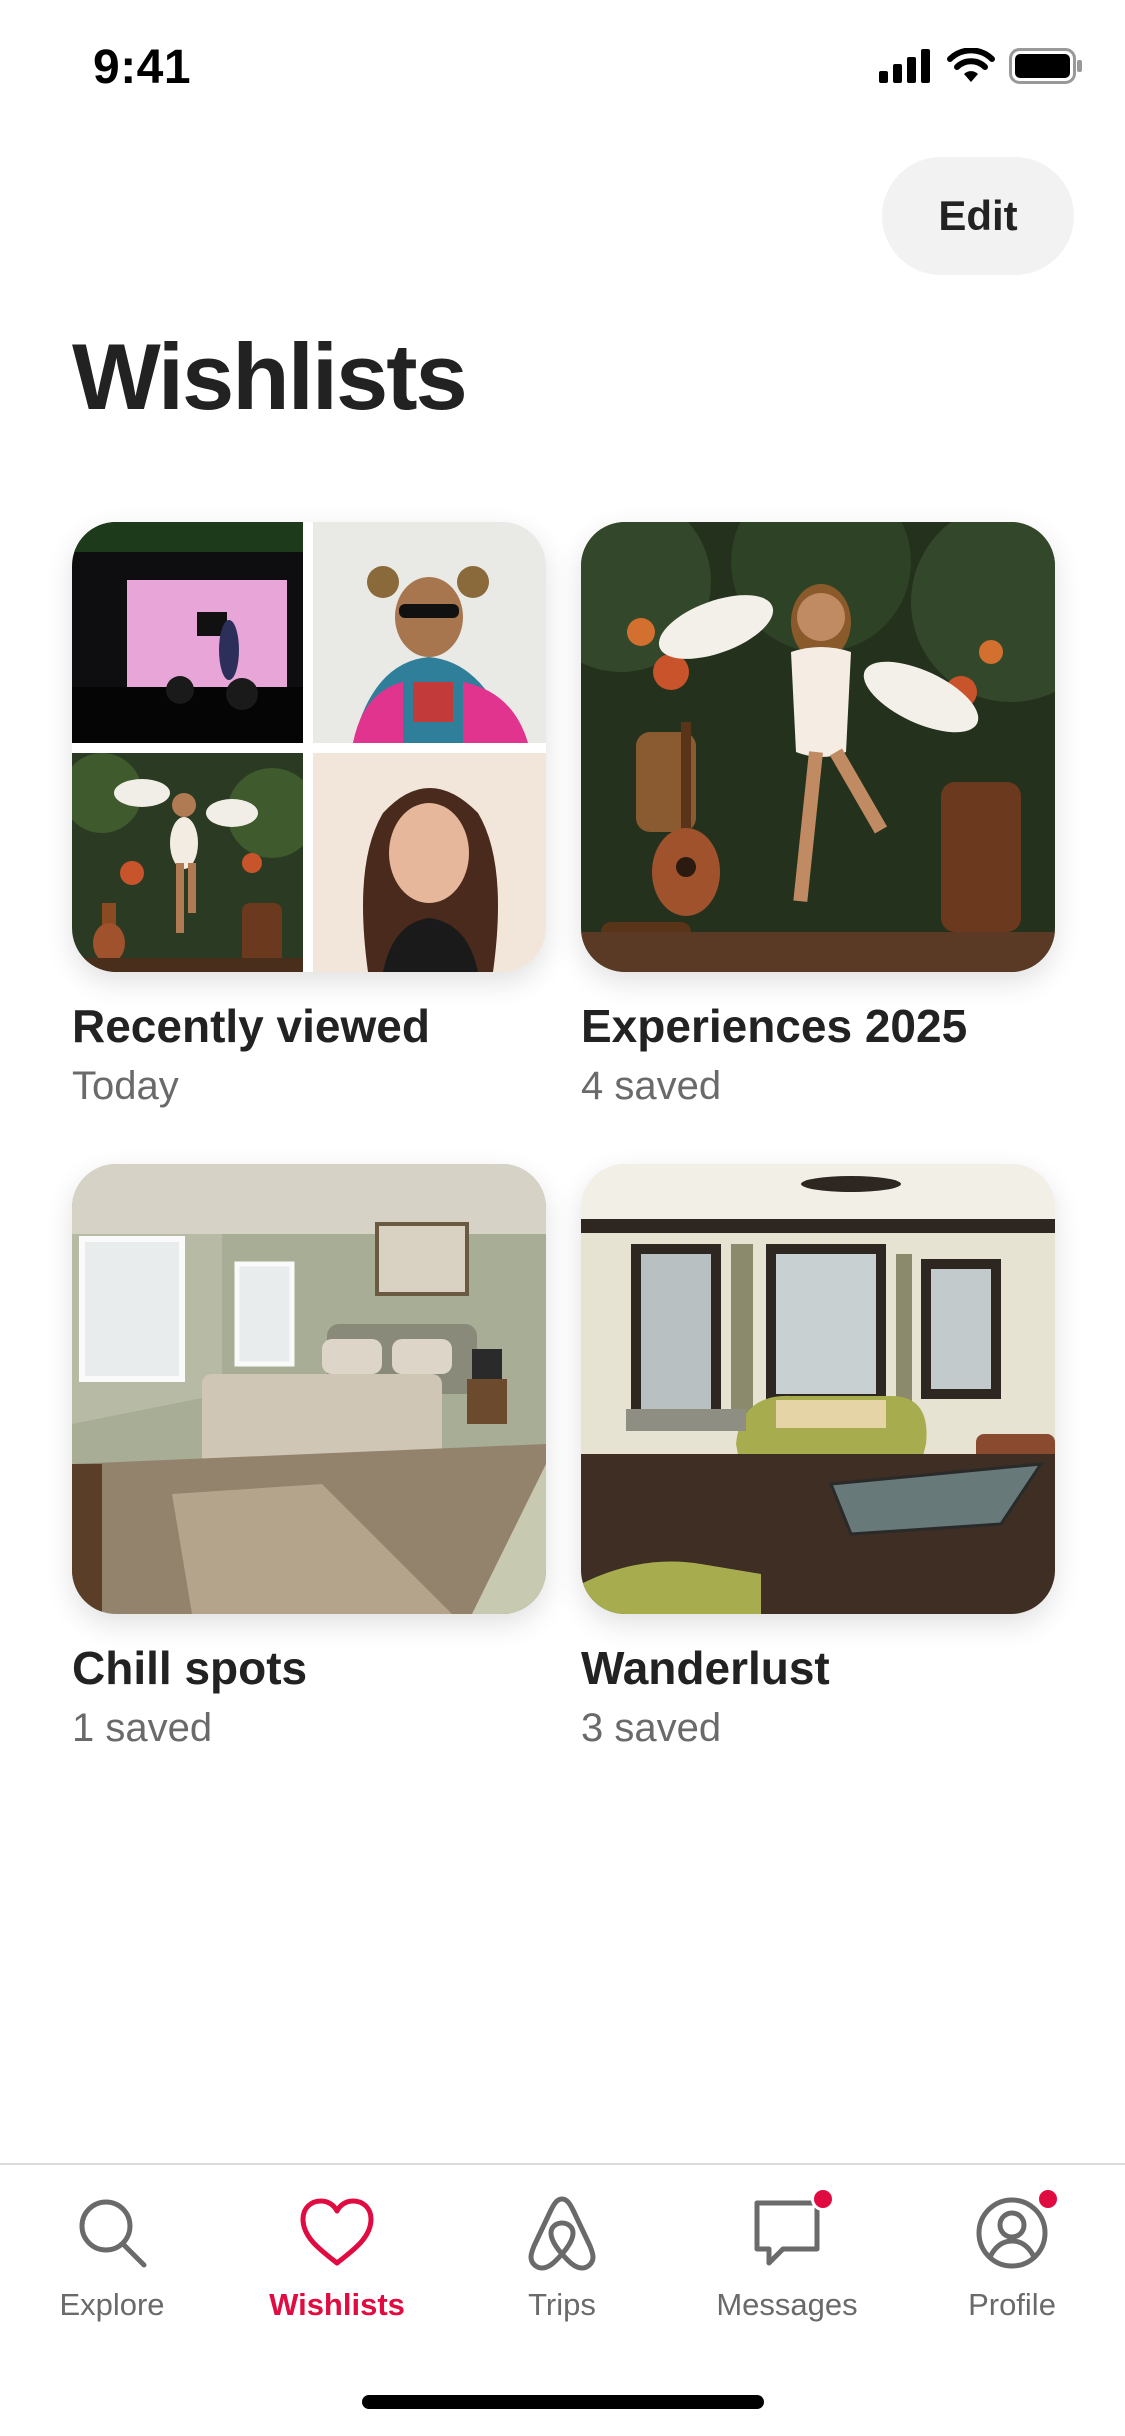  Describe the element at coordinates (125, 1085) in the screenshot. I see `wishlist-subtitle: Today` at that location.